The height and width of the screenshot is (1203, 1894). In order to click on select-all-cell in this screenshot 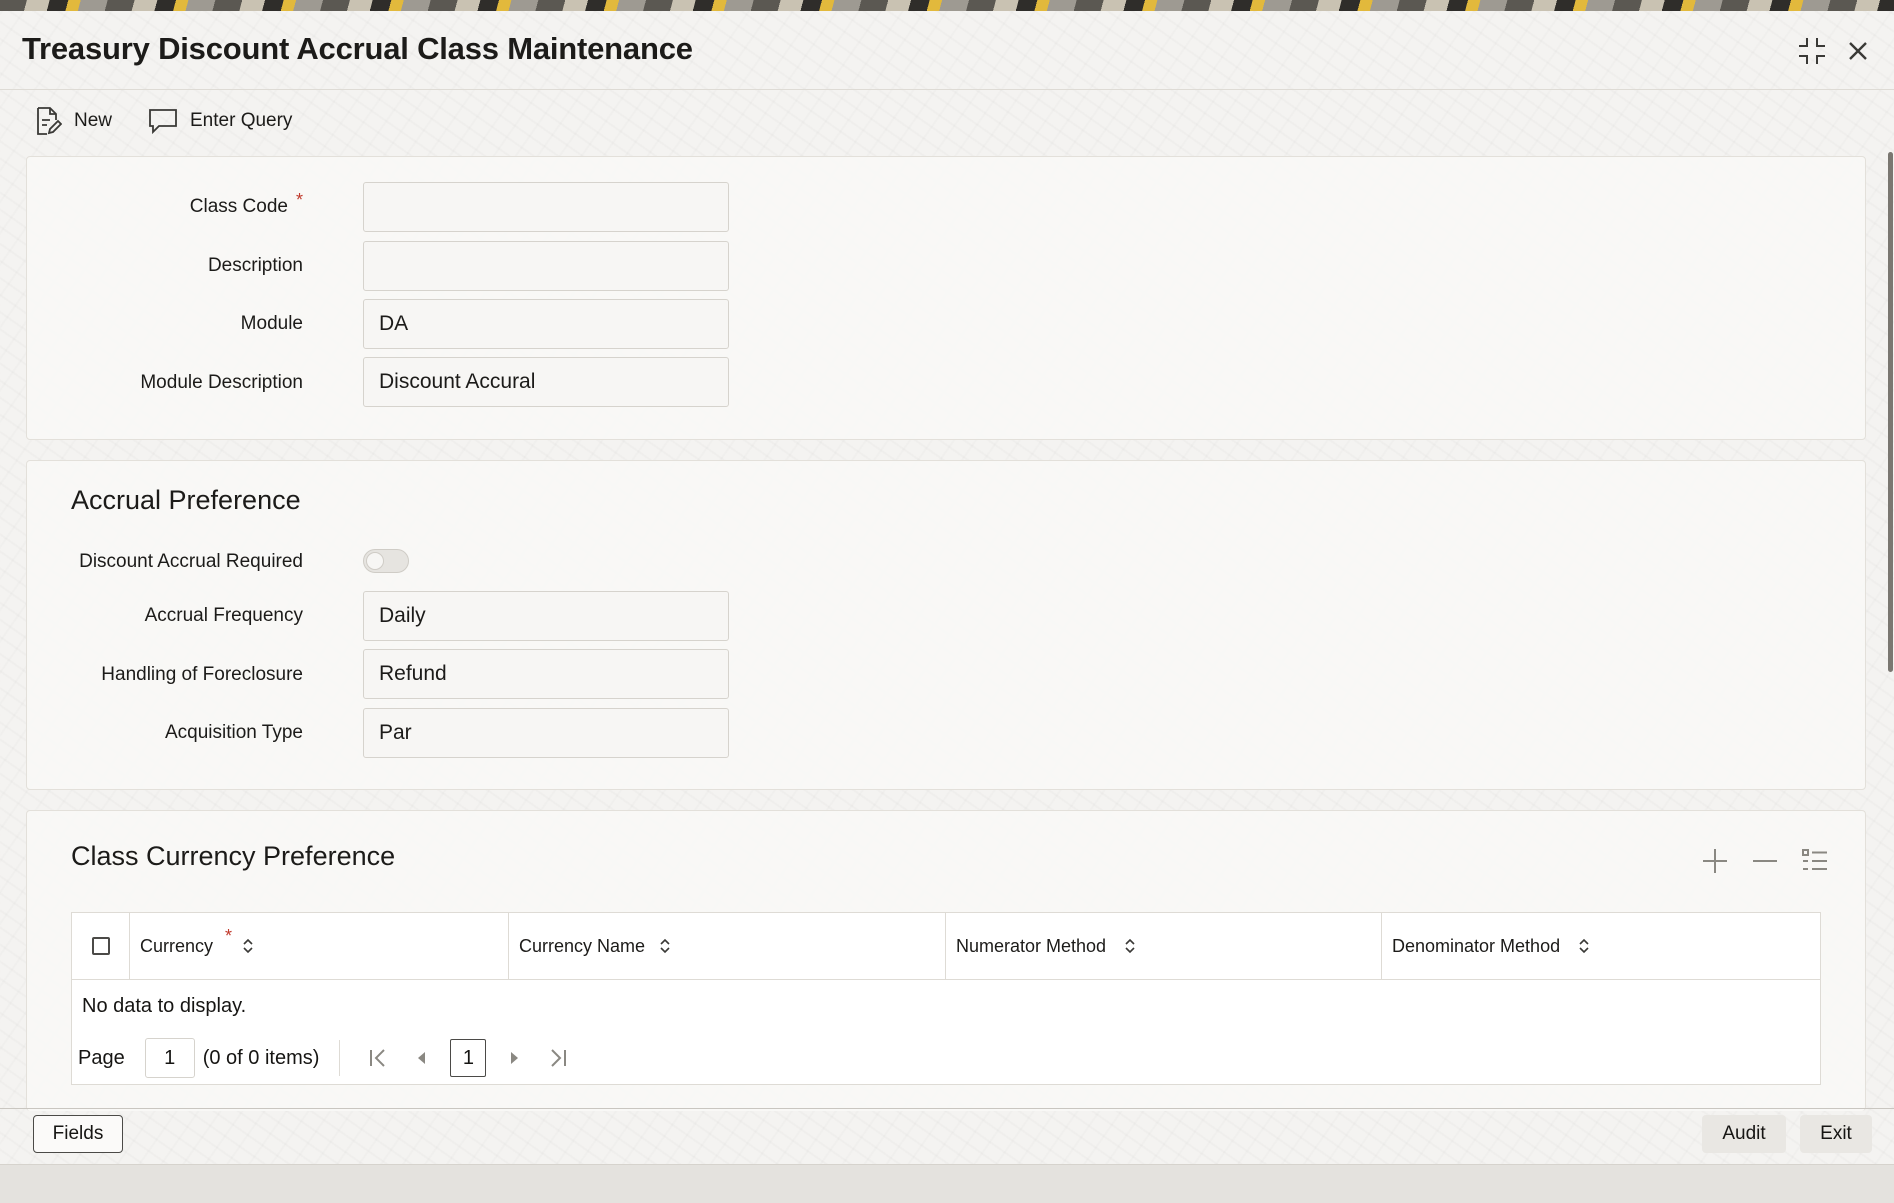, I will do `click(100, 946)`.